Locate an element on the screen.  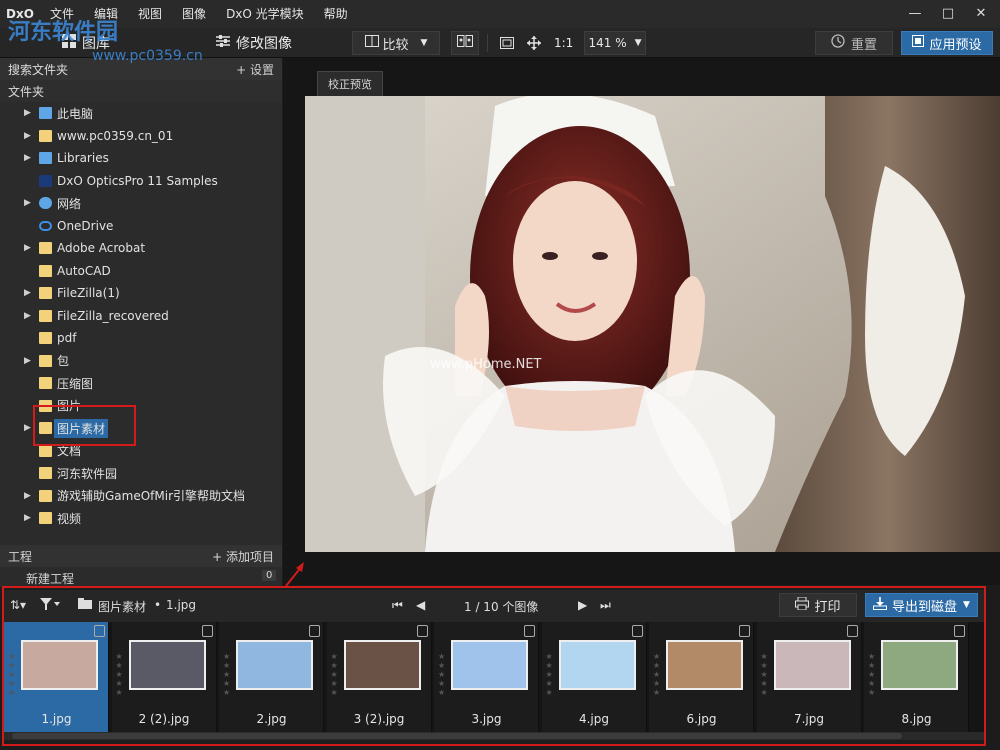
print-button: 打印 is located at coordinates (818, 605).